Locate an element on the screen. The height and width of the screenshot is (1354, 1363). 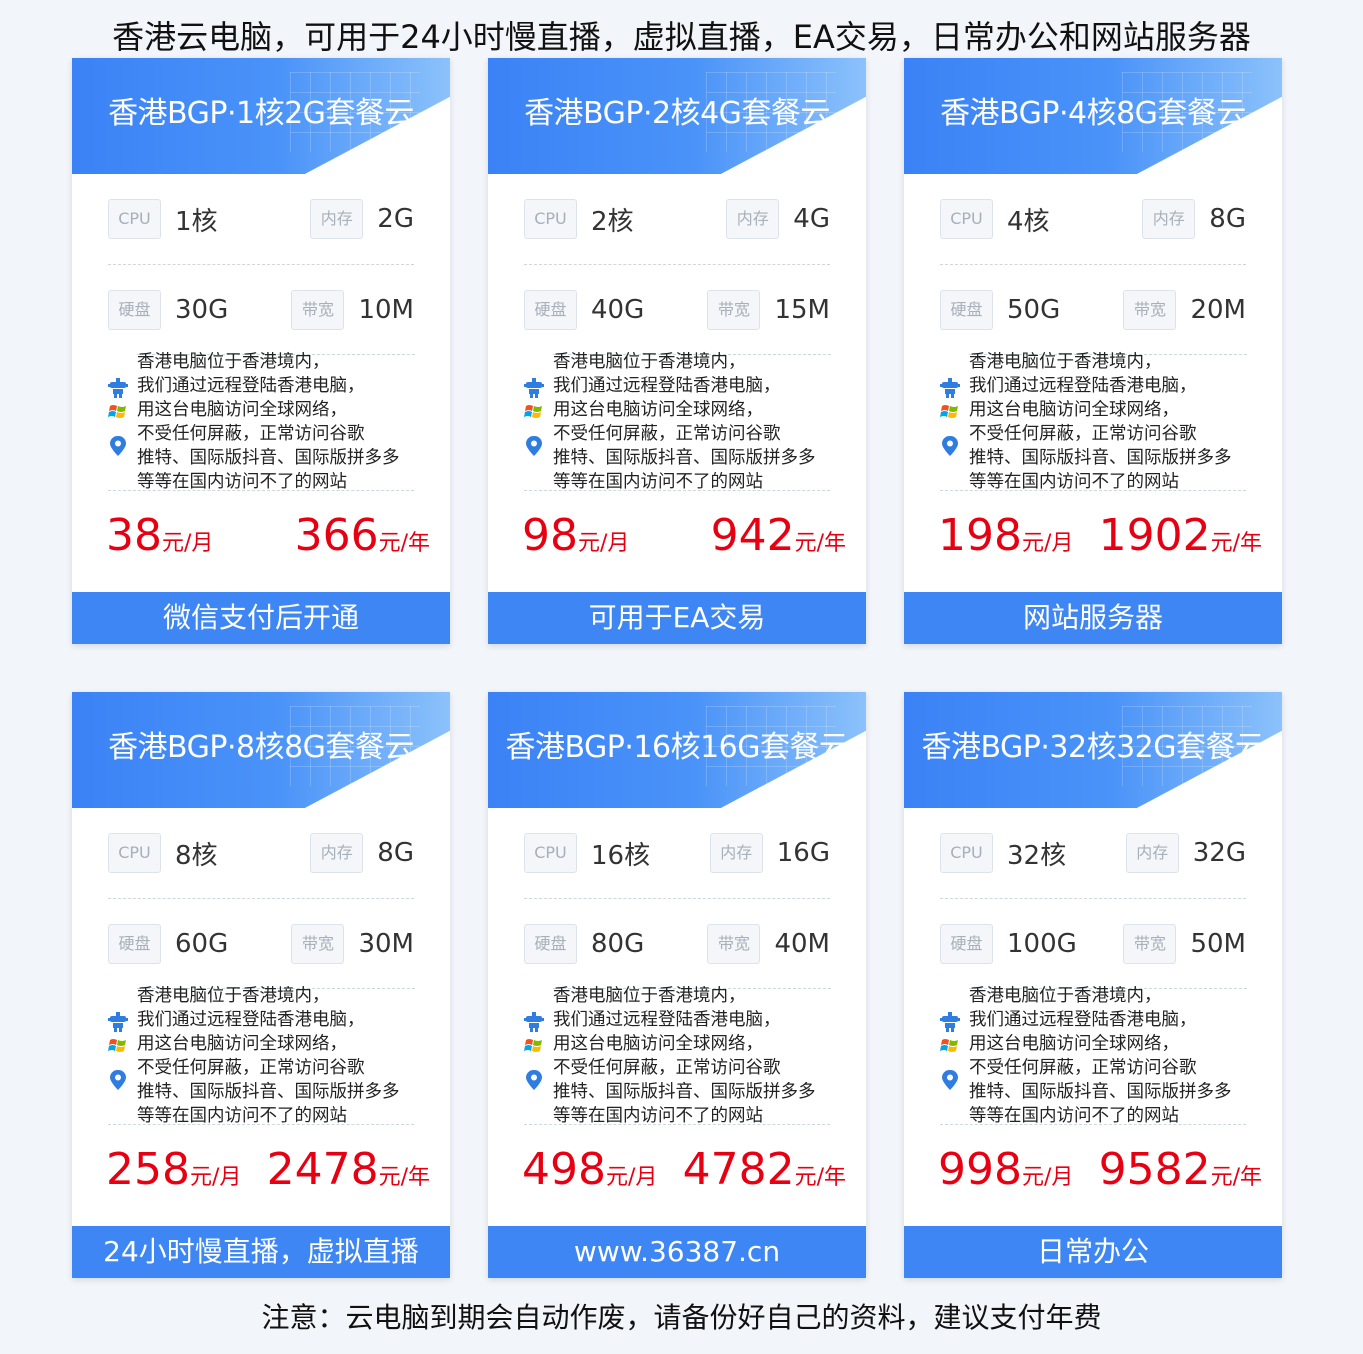
description-line: 等等在国内访问不了的网站 is located at coordinates (658, 482).